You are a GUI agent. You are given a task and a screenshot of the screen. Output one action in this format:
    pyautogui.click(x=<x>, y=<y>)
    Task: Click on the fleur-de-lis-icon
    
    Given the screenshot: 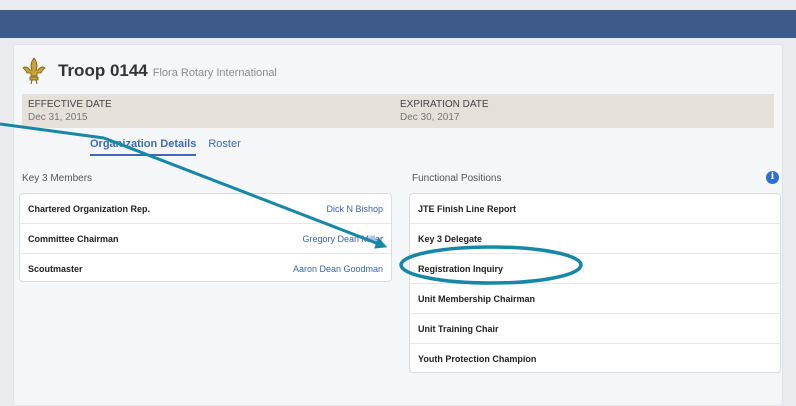 What is the action you would take?
    pyautogui.click(x=34, y=71)
    